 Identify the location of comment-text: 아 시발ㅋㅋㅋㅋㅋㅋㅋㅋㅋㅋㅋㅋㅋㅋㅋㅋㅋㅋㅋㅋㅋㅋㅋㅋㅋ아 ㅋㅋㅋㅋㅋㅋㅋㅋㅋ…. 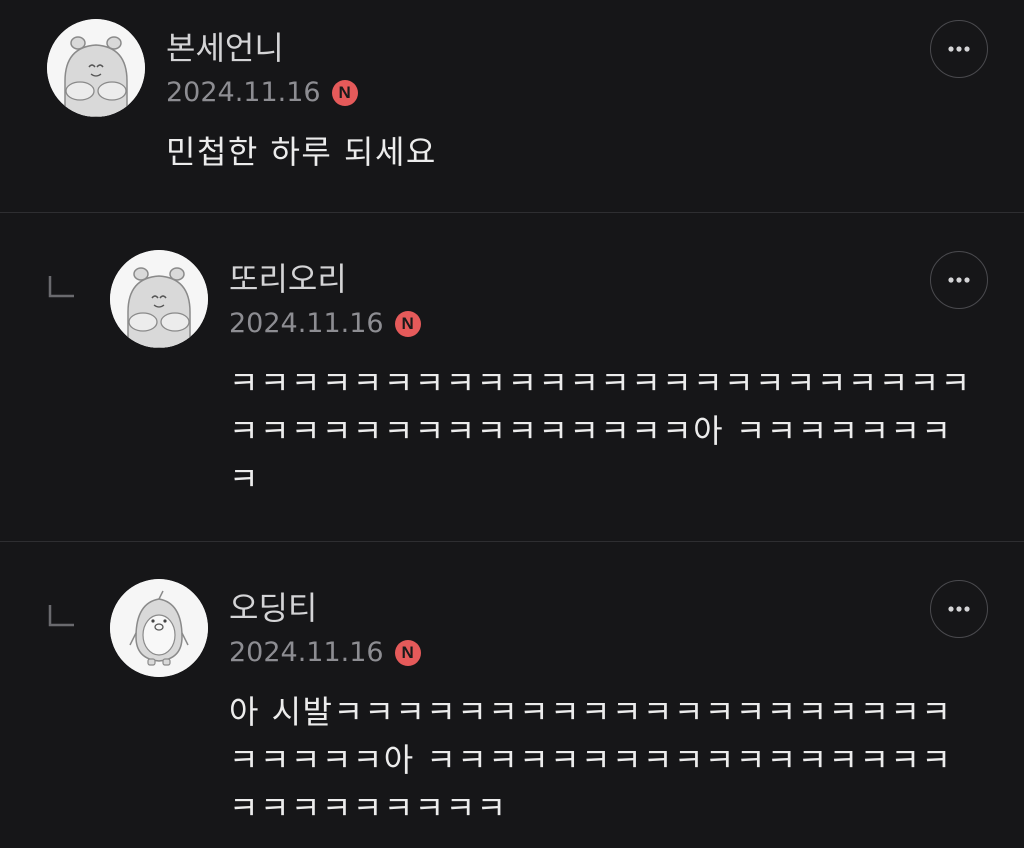
(591, 760).